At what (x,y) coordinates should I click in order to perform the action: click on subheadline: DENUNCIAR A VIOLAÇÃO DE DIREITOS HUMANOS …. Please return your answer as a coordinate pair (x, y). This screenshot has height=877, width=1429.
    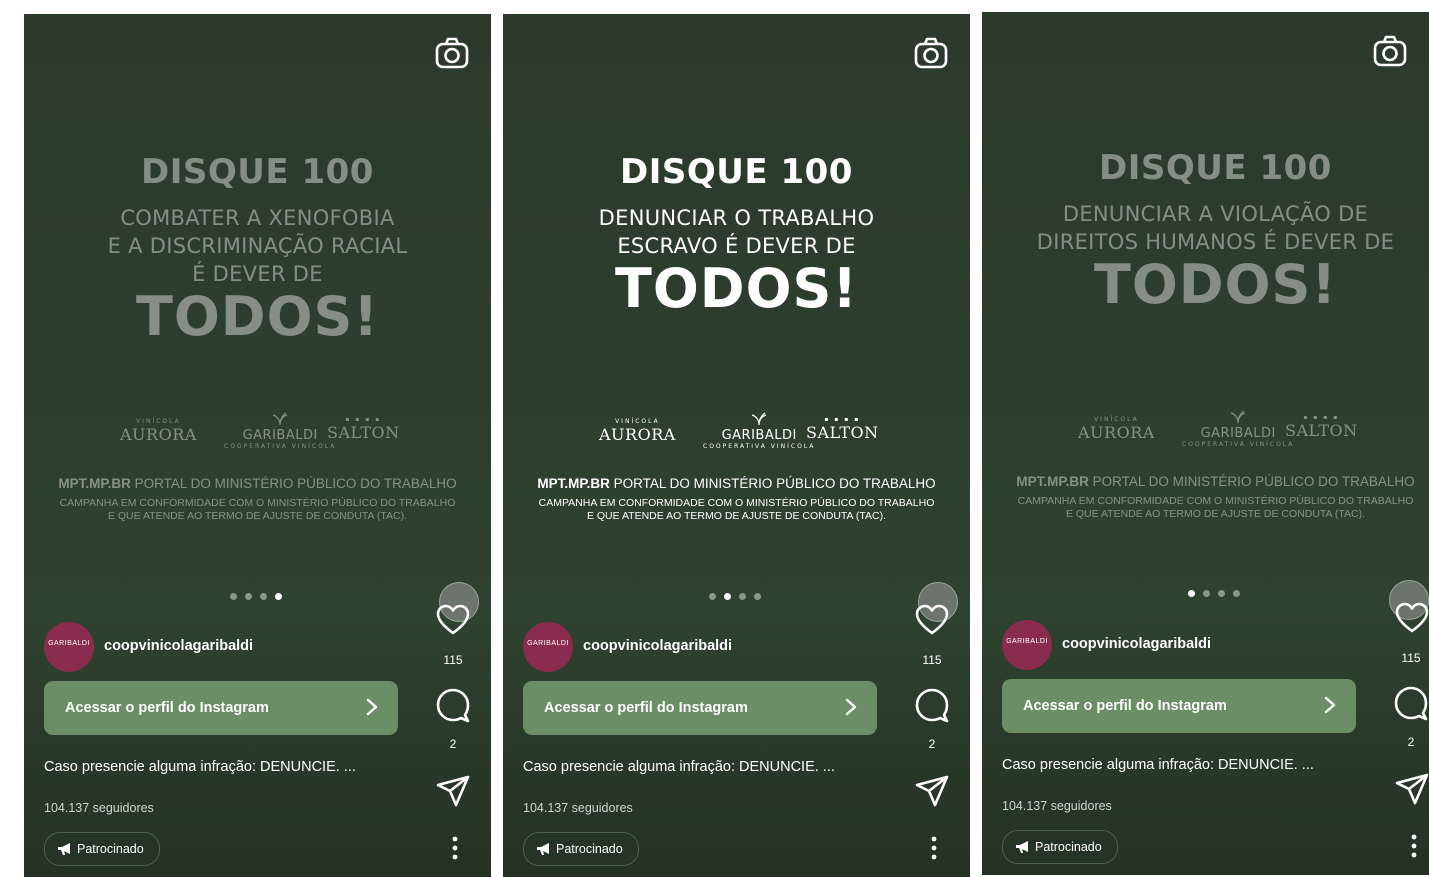
    Looking at the image, I should click on (1205, 228).